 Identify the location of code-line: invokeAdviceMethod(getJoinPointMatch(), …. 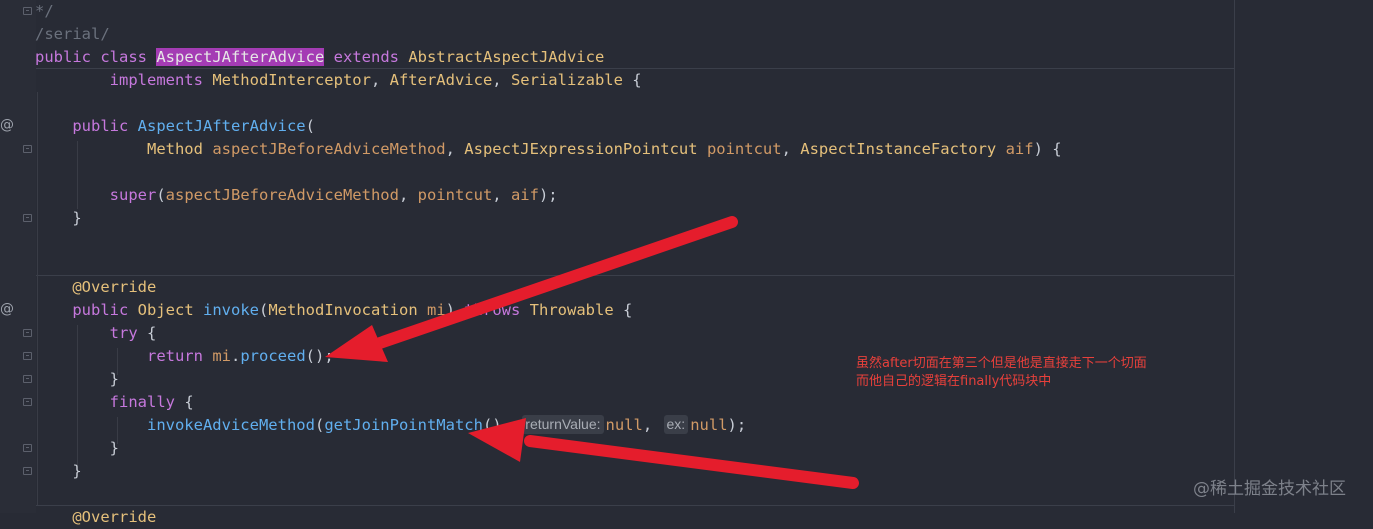
(548, 425).